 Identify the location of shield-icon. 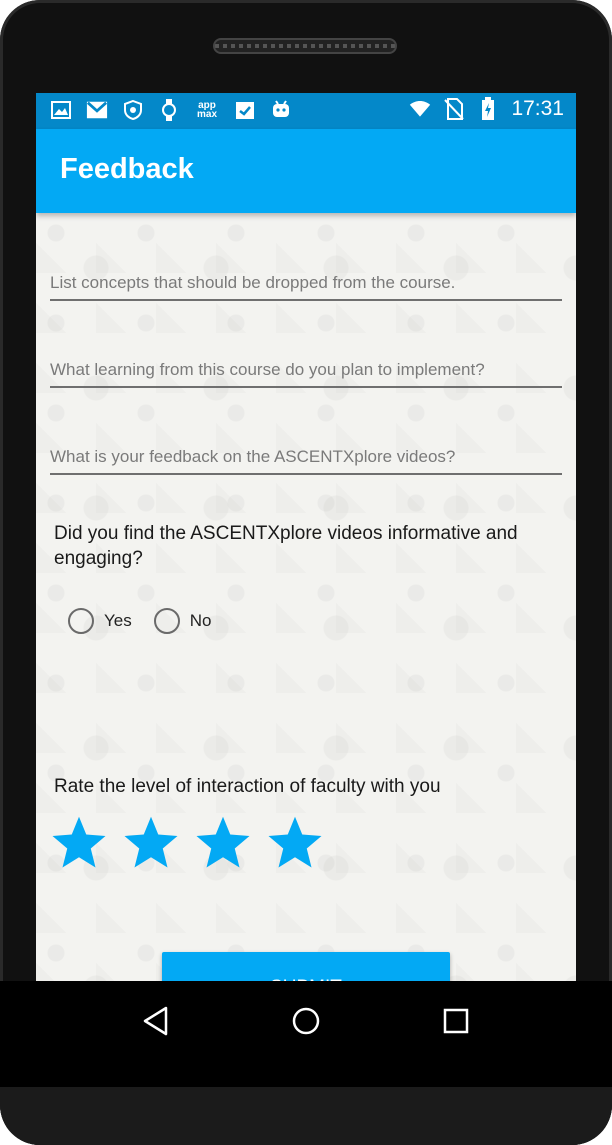
(133, 110).